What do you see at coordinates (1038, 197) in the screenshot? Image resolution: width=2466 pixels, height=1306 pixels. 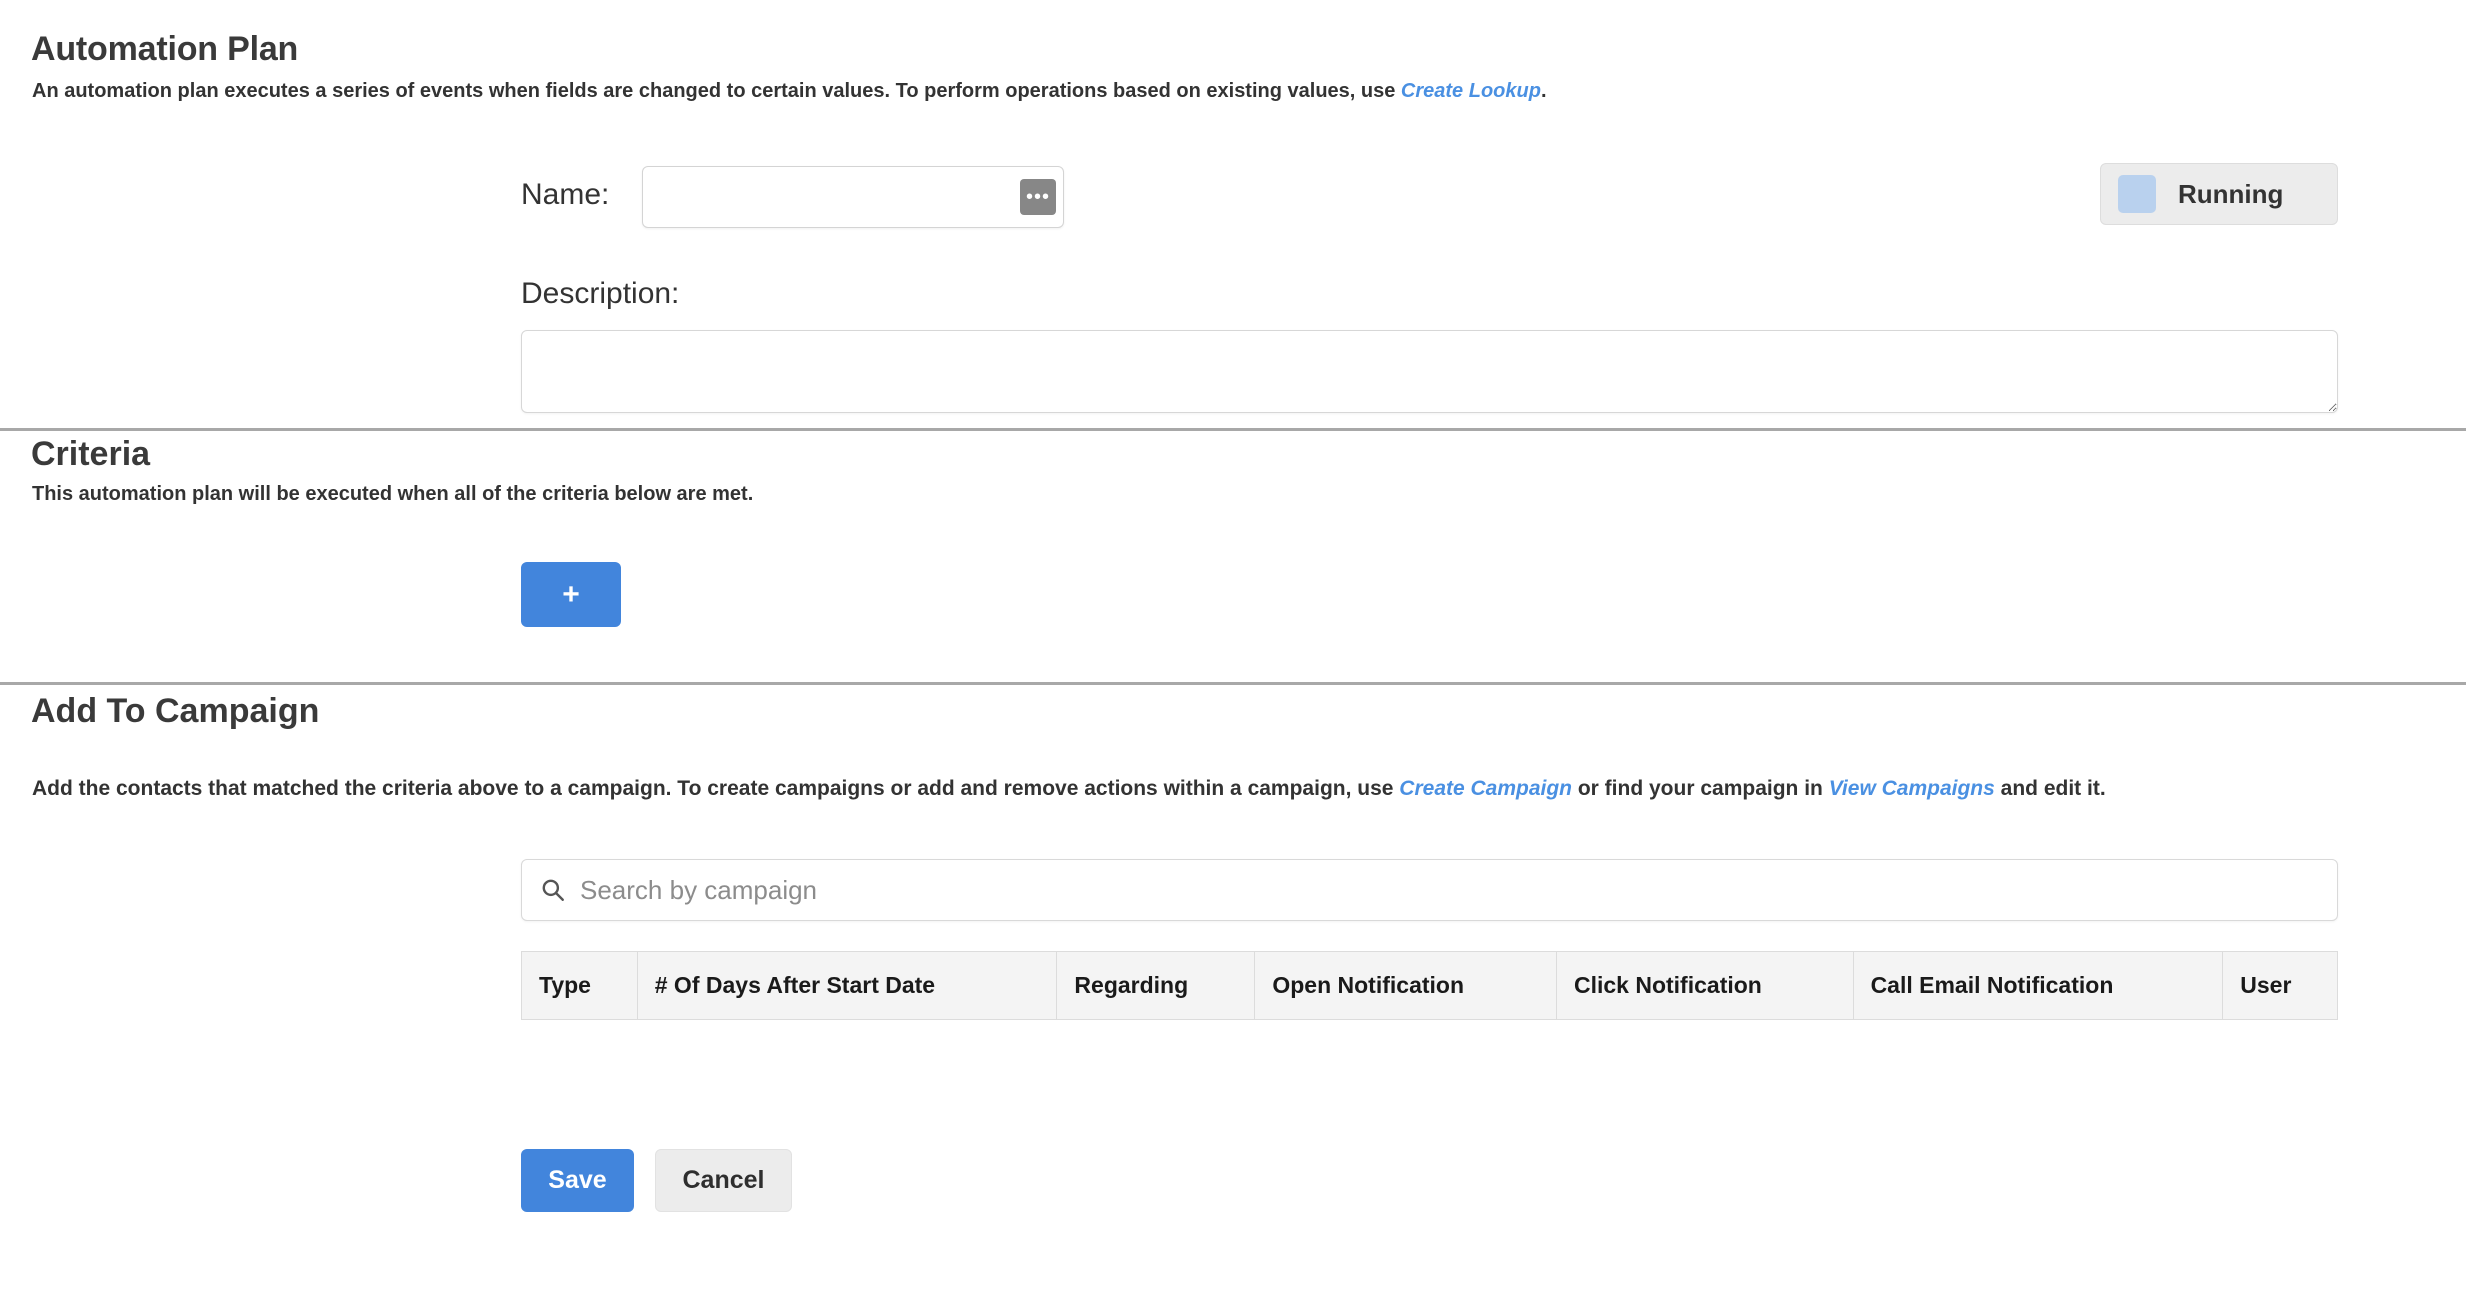 I see `name-lookup-ellipsis-button: •••` at bounding box center [1038, 197].